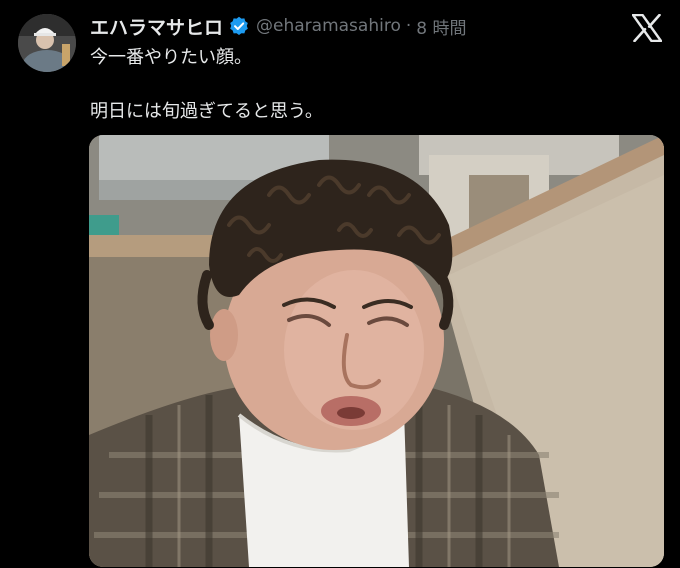 This screenshot has height=568, width=680. Describe the element at coordinates (328, 26) in the screenshot. I see `user-handle: @eharamasahiro` at that location.